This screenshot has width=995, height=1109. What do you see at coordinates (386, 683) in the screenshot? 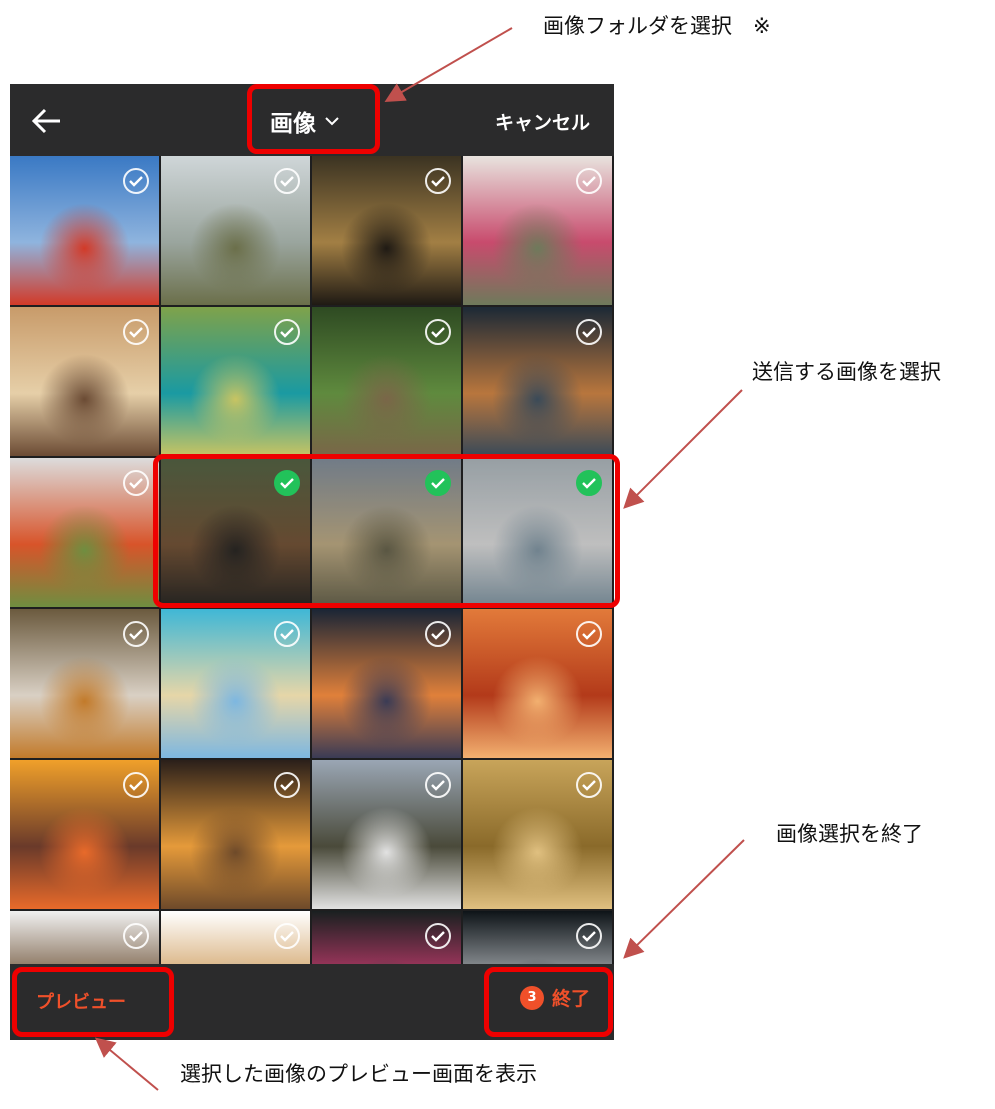
I see `photo-thumbnail-tree-starry-night` at bounding box center [386, 683].